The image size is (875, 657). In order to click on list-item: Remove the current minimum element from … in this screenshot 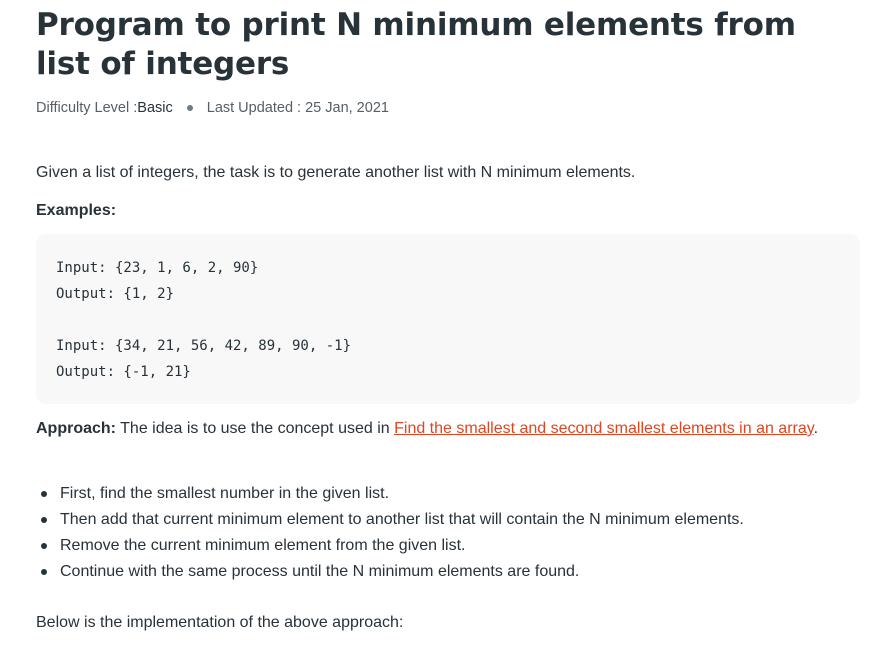, I will do `click(390, 547)`.